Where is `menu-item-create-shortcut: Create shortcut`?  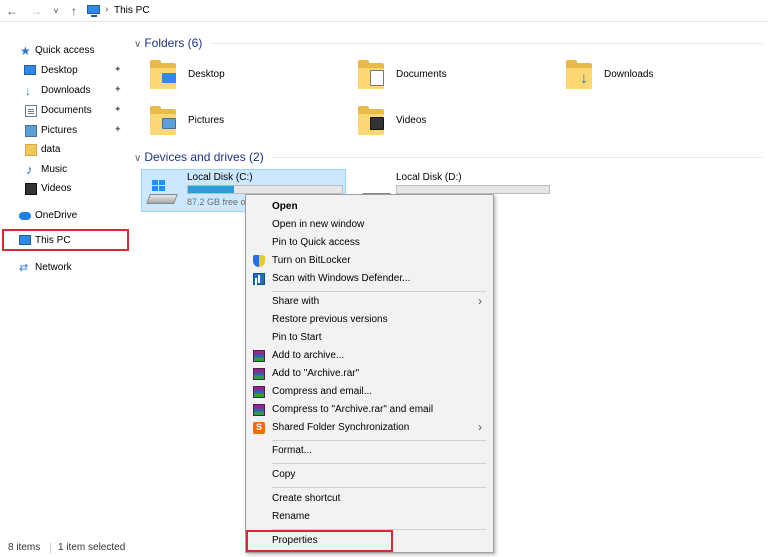 menu-item-create-shortcut: Create shortcut is located at coordinates (369, 499).